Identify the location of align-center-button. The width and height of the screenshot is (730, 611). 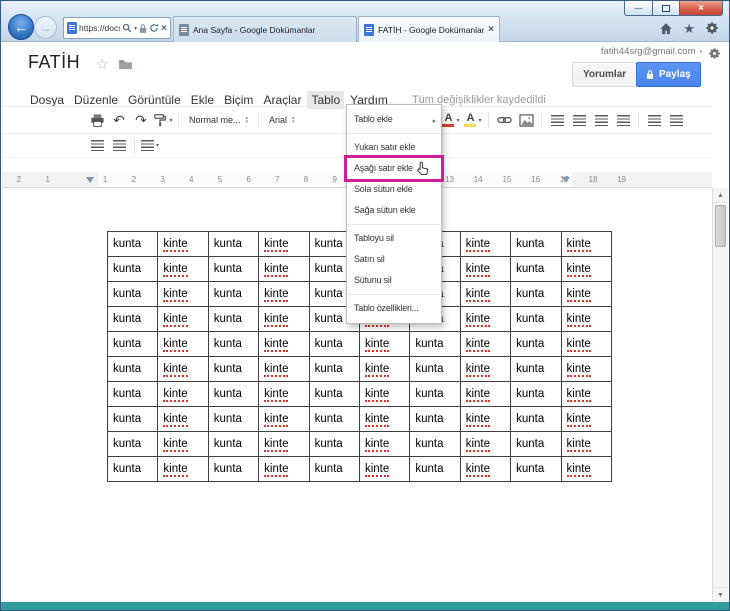
(676, 120).